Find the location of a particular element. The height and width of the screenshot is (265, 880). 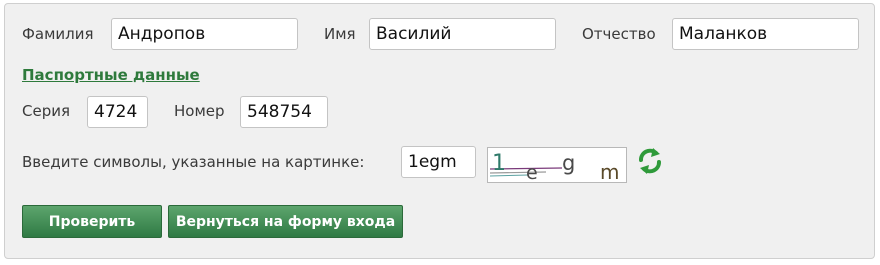

back-to-login-button: Вернуться на форму входа is located at coordinates (285, 221).